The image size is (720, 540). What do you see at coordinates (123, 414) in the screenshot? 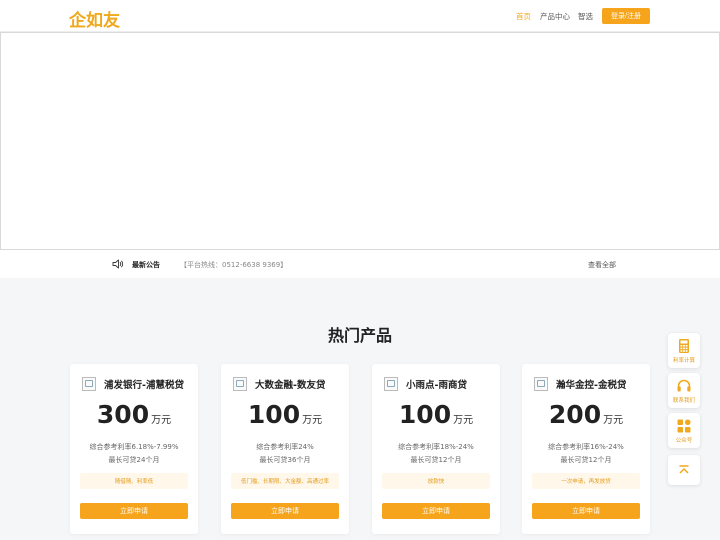
I see `amount-value: 300` at bounding box center [123, 414].